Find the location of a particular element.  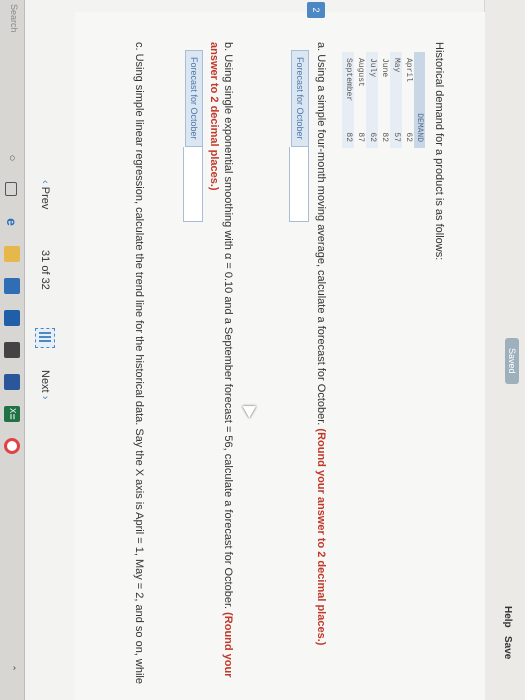

table-row: July 62 is located at coordinates (372, 100).